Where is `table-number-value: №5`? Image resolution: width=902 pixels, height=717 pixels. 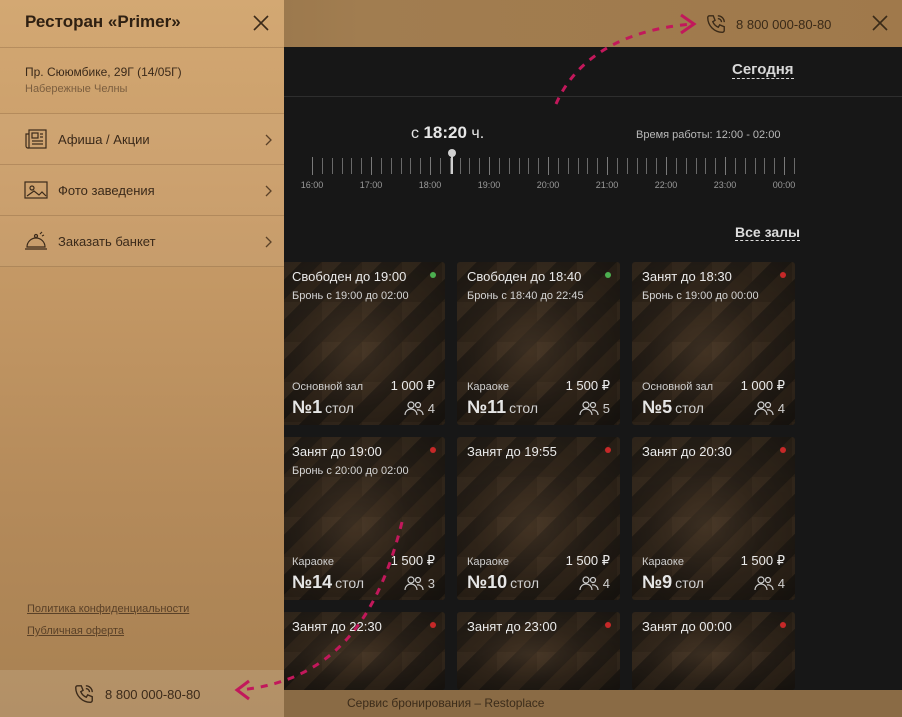
table-number-value: №5 is located at coordinates (657, 407).